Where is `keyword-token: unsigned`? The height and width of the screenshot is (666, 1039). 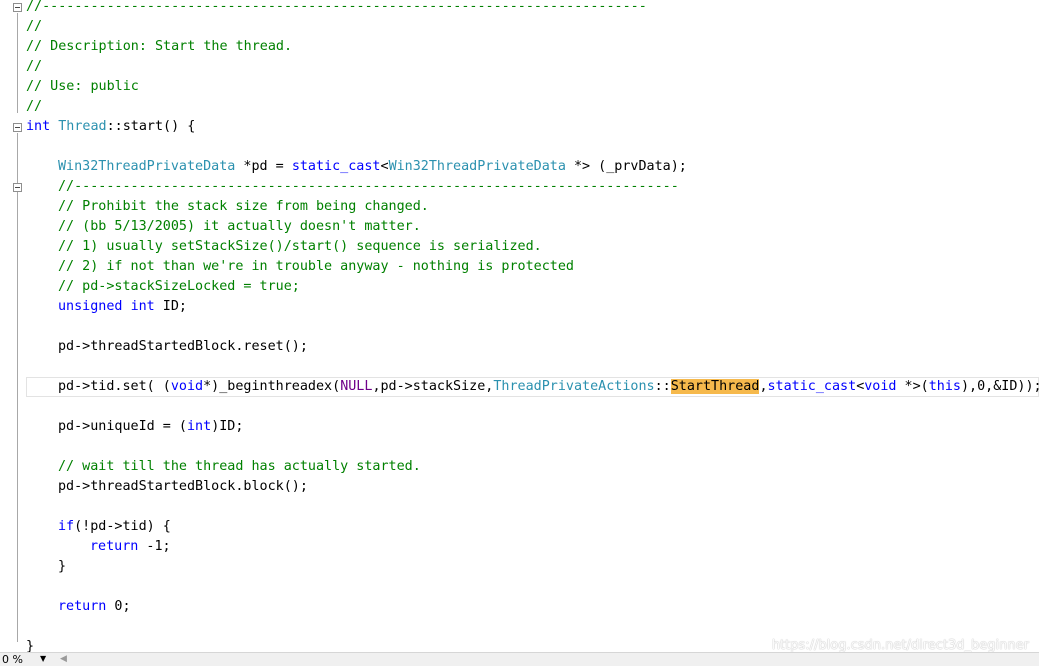
keyword-token: unsigned is located at coordinates (90, 306).